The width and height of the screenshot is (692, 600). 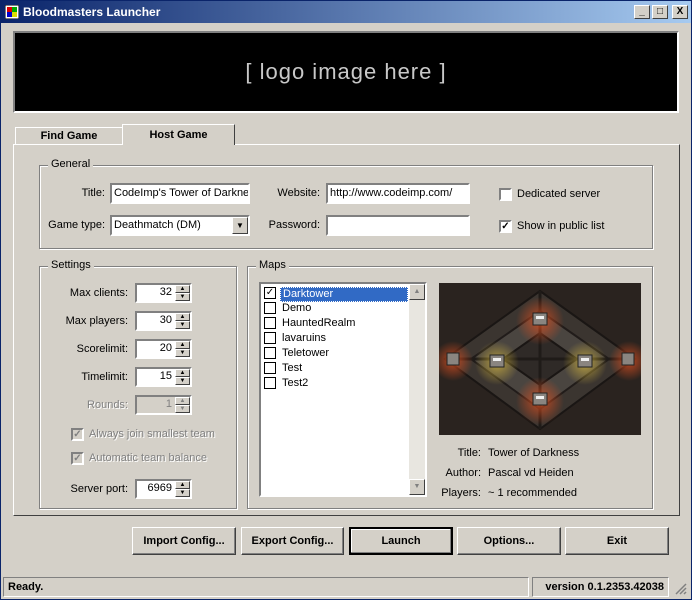 What do you see at coordinates (463, 473) in the screenshot?
I see `map-author-label: Author:` at bounding box center [463, 473].